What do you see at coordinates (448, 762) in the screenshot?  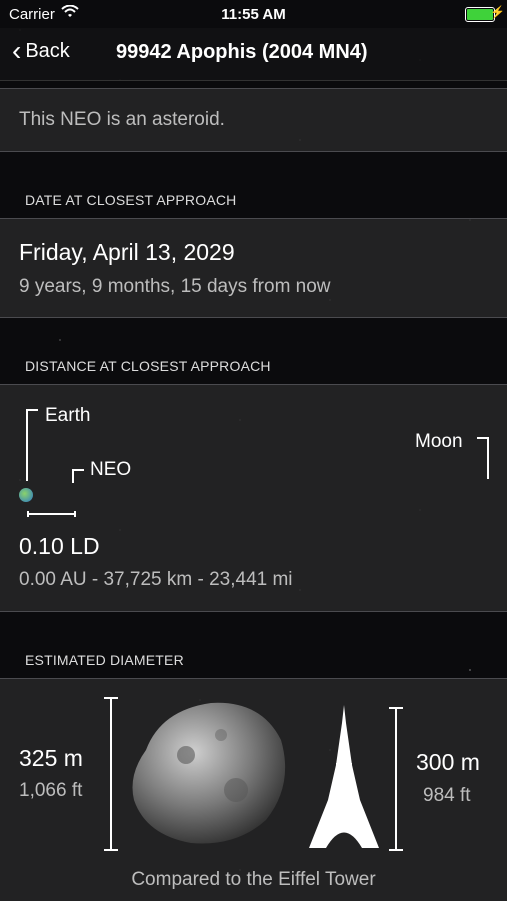 I see `tower-height-m: 300 m` at bounding box center [448, 762].